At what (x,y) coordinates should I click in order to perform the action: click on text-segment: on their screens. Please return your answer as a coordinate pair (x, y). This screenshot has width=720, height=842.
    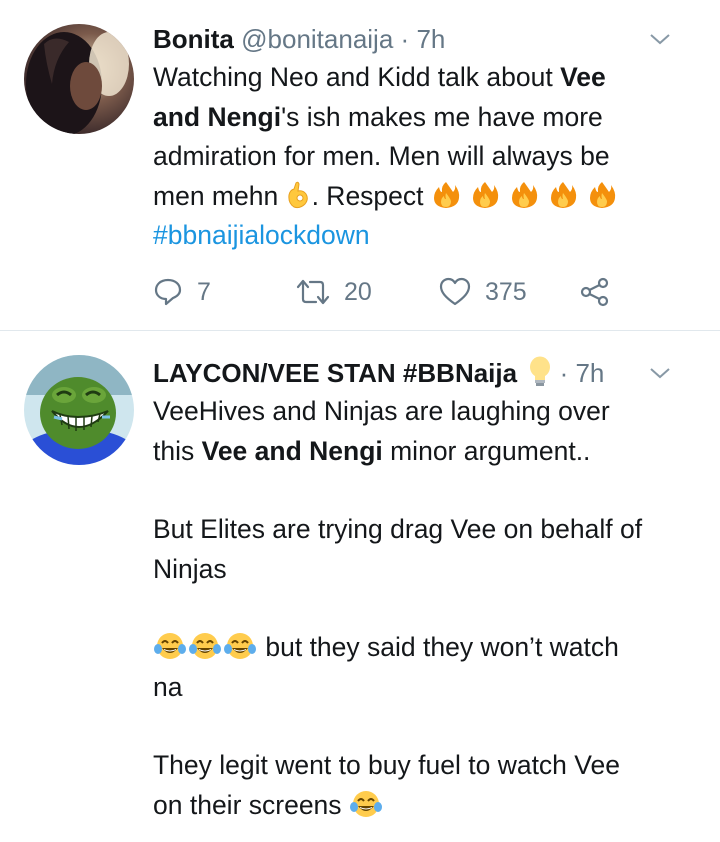
    Looking at the image, I should click on (251, 804).